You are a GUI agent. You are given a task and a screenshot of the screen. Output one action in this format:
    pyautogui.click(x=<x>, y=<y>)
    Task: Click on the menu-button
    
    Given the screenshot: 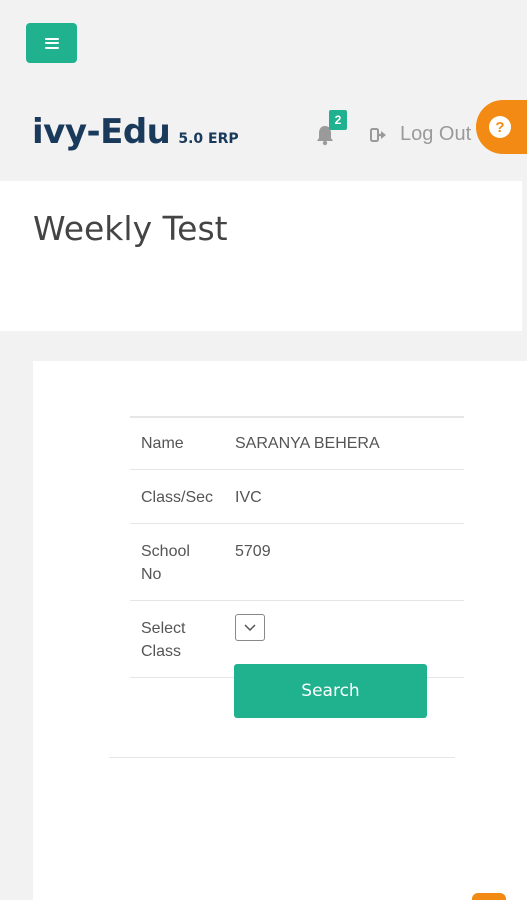 What is the action you would take?
    pyautogui.click(x=51, y=43)
    